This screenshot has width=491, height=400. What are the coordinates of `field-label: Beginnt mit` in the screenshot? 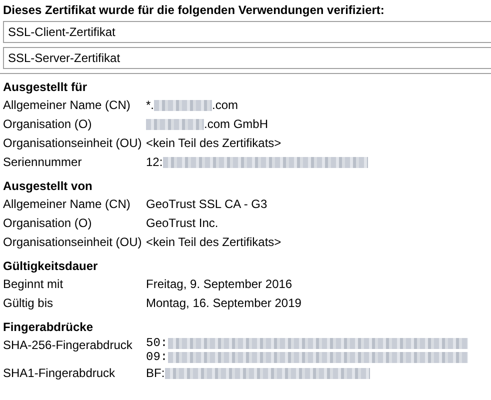 It's located at (33, 284).